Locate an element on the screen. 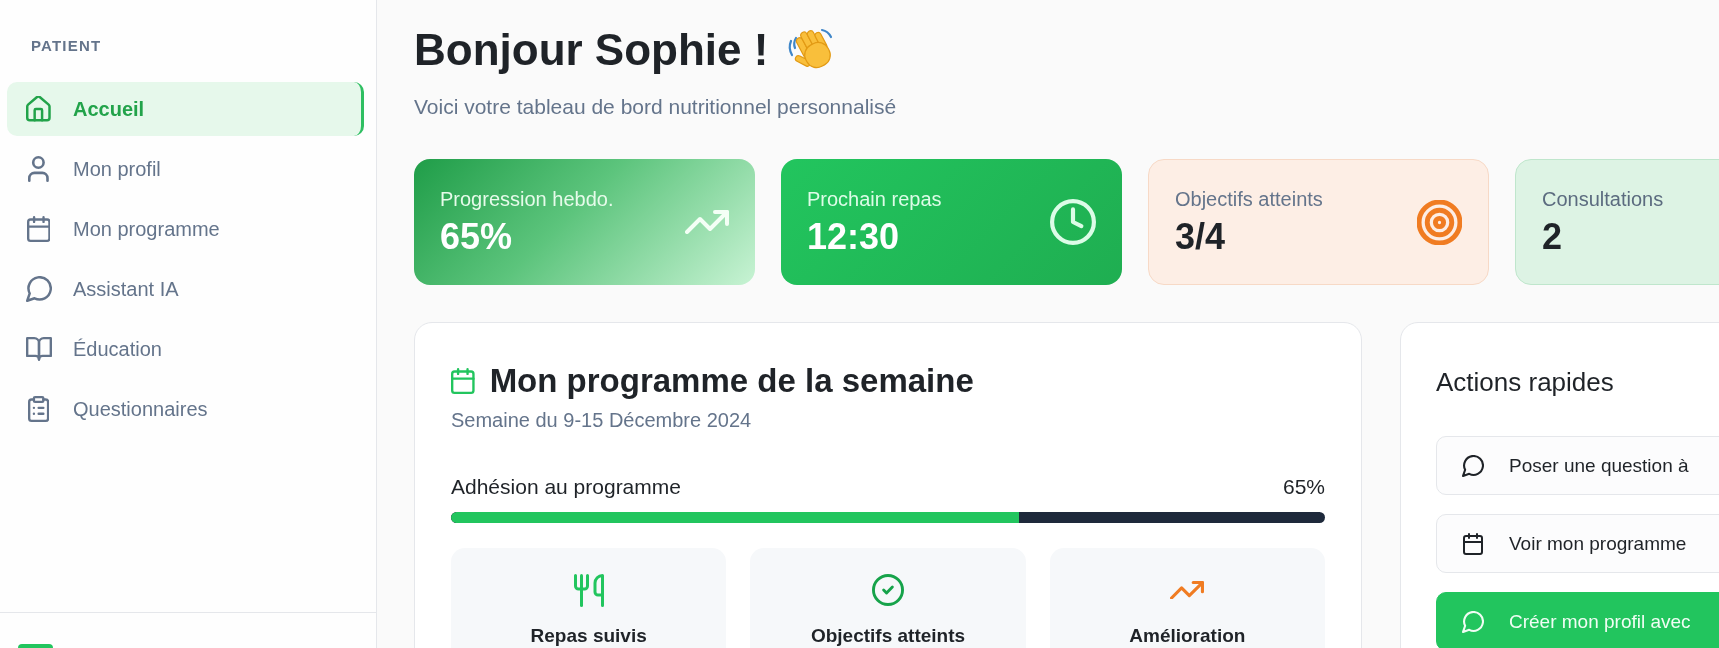 The height and width of the screenshot is (648, 1719). stat-value: 3/4 is located at coordinates (1200, 237).